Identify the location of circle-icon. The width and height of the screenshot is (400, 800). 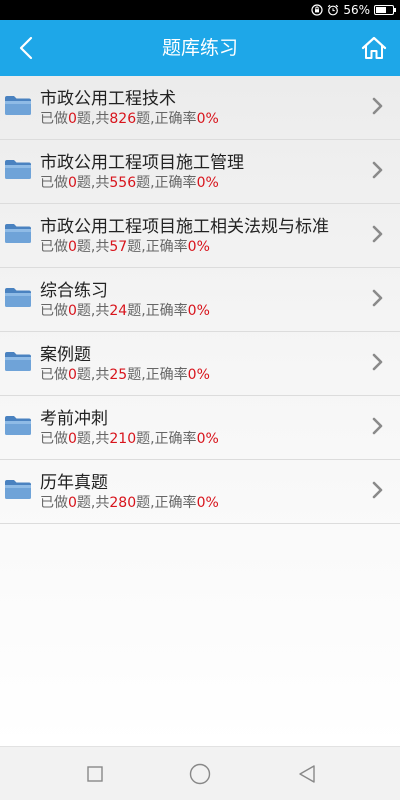
(200, 774).